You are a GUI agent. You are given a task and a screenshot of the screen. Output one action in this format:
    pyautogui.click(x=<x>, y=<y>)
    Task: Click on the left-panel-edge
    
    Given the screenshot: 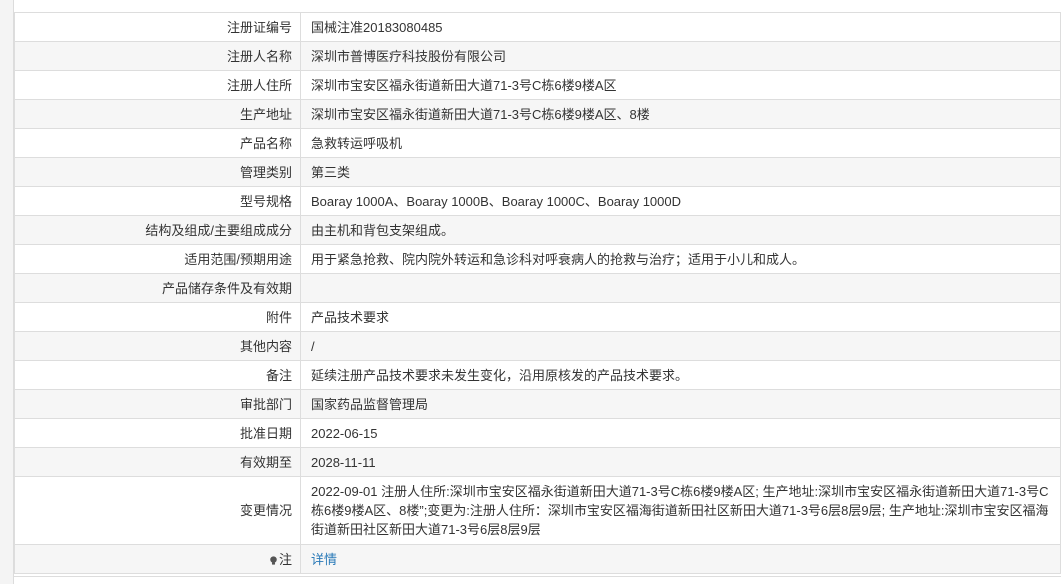 What is the action you would take?
    pyautogui.click(x=7, y=292)
    